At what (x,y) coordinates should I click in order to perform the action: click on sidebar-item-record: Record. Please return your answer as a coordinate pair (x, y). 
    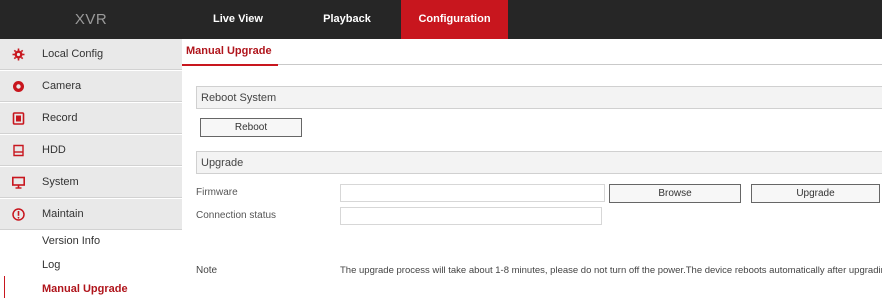
    Looking at the image, I should click on (91, 118).